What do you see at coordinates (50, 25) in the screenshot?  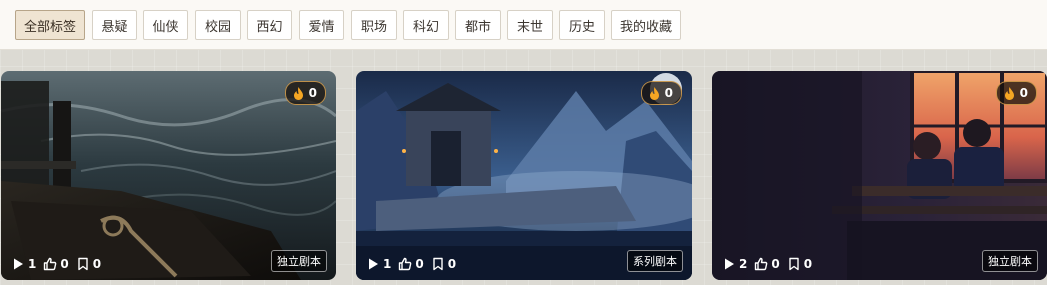 I see `tag-all: 全部标签` at bounding box center [50, 25].